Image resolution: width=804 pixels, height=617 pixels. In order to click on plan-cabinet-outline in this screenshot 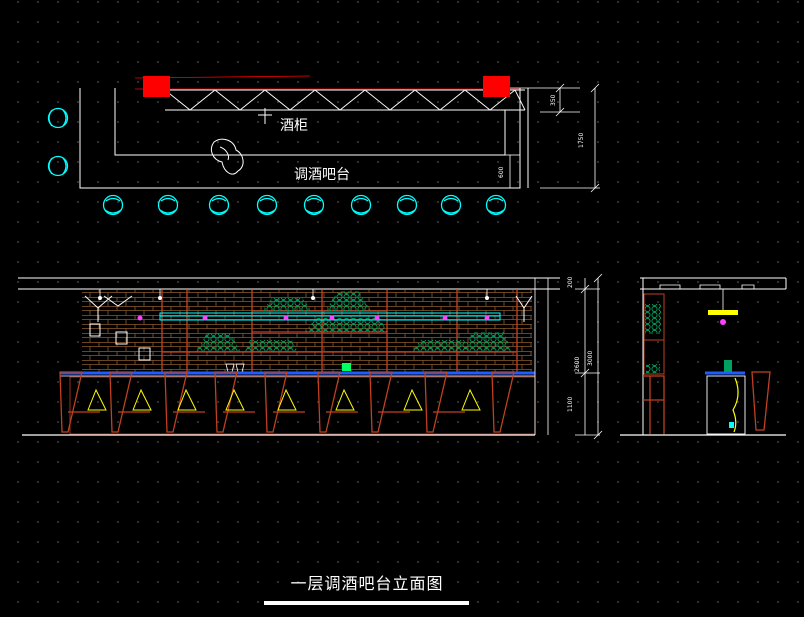, I will do `click(310, 122)`.